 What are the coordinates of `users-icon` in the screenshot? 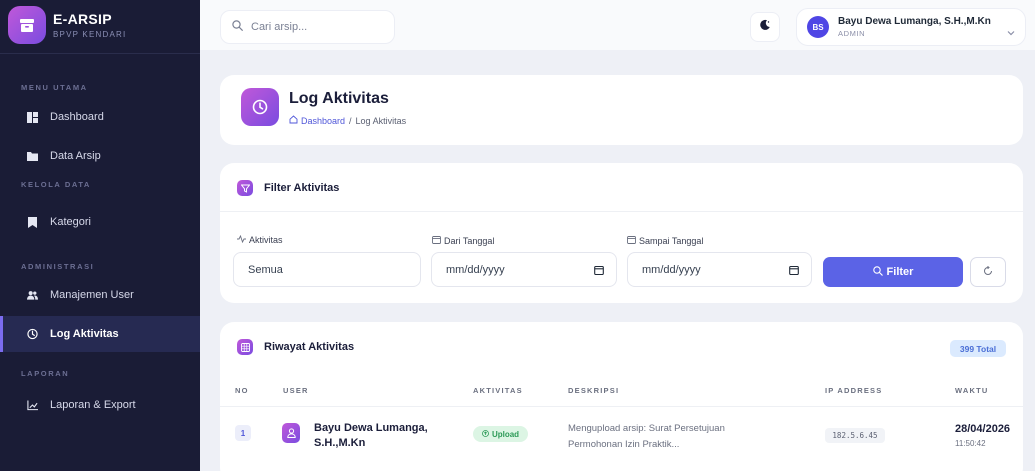 It's located at (32, 295).